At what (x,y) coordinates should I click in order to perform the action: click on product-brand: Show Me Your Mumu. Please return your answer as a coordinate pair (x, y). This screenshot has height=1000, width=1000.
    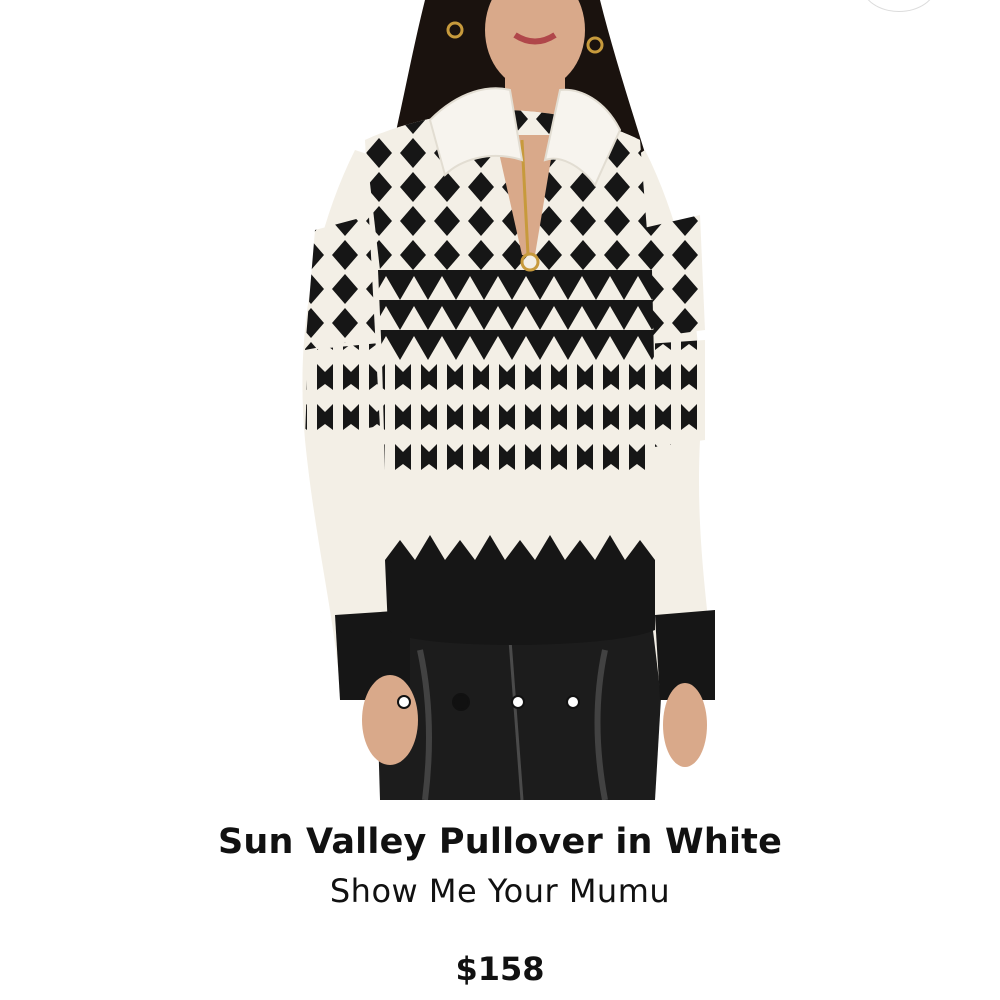
    Looking at the image, I should click on (500, 891).